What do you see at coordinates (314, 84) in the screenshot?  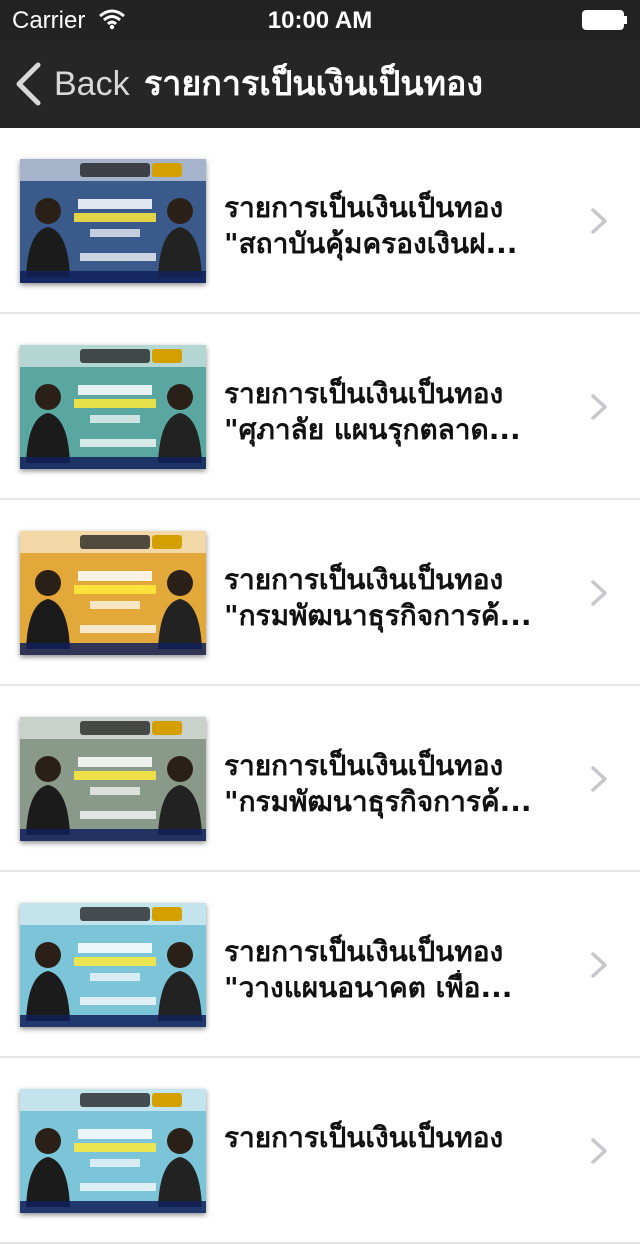 I see `page-title: รายการเป็นเงินเป็นทอง` at bounding box center [314, 84].